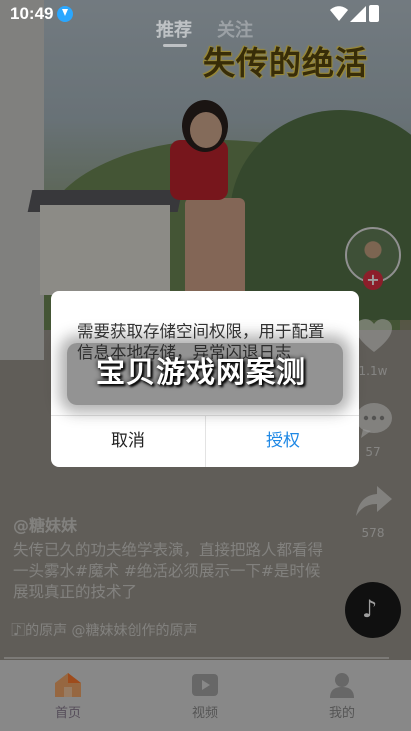 This screenshot has height=731, width=411. What do you see at coordinates (32, 13) in the screenshot?
I see `status-time: 10:49` at bounding box center [32, 13].